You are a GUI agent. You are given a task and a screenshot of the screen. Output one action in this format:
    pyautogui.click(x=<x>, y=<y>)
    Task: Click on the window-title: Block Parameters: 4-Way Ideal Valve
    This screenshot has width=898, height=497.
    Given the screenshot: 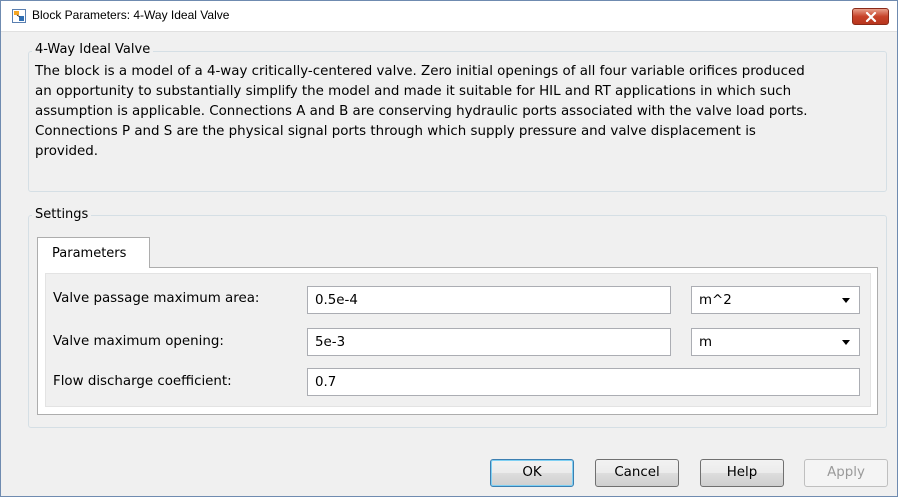 What is the action you would take?
    pyautogui.click(x=131, y=15)
    